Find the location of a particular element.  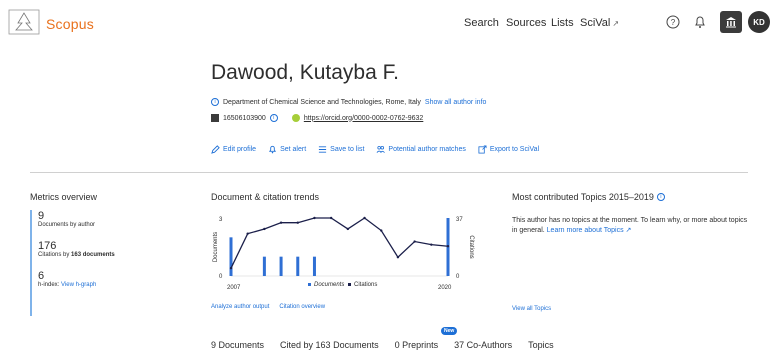

show-all-author-info-link: Show all author info is located at coordinates (455, 102).